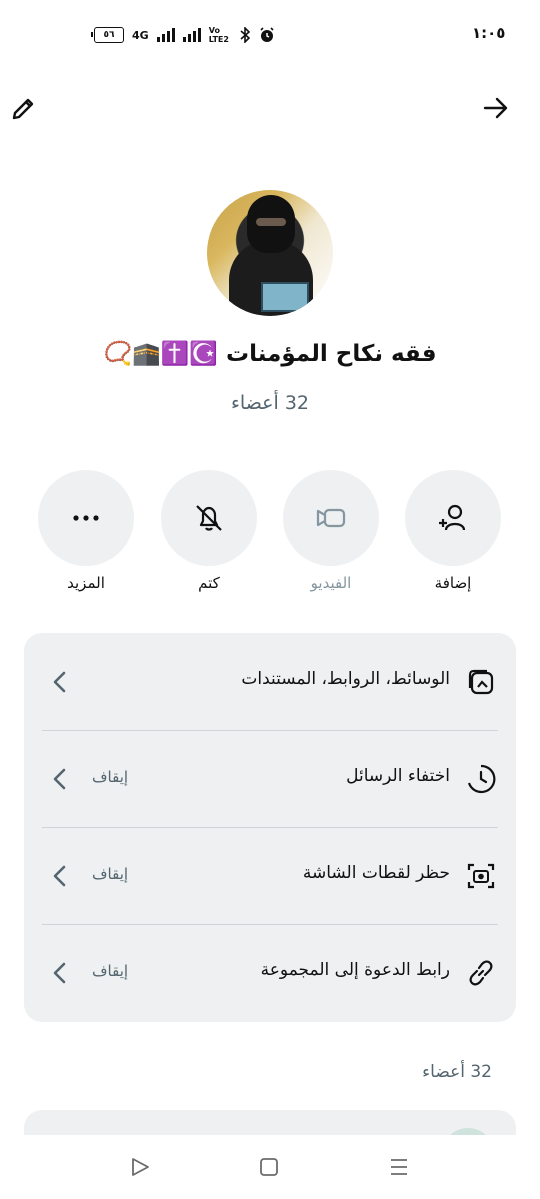  What do you see at coordinates (270, 253) in the screenshot?
I see `group-avatar` at bounding box center [270, 253].